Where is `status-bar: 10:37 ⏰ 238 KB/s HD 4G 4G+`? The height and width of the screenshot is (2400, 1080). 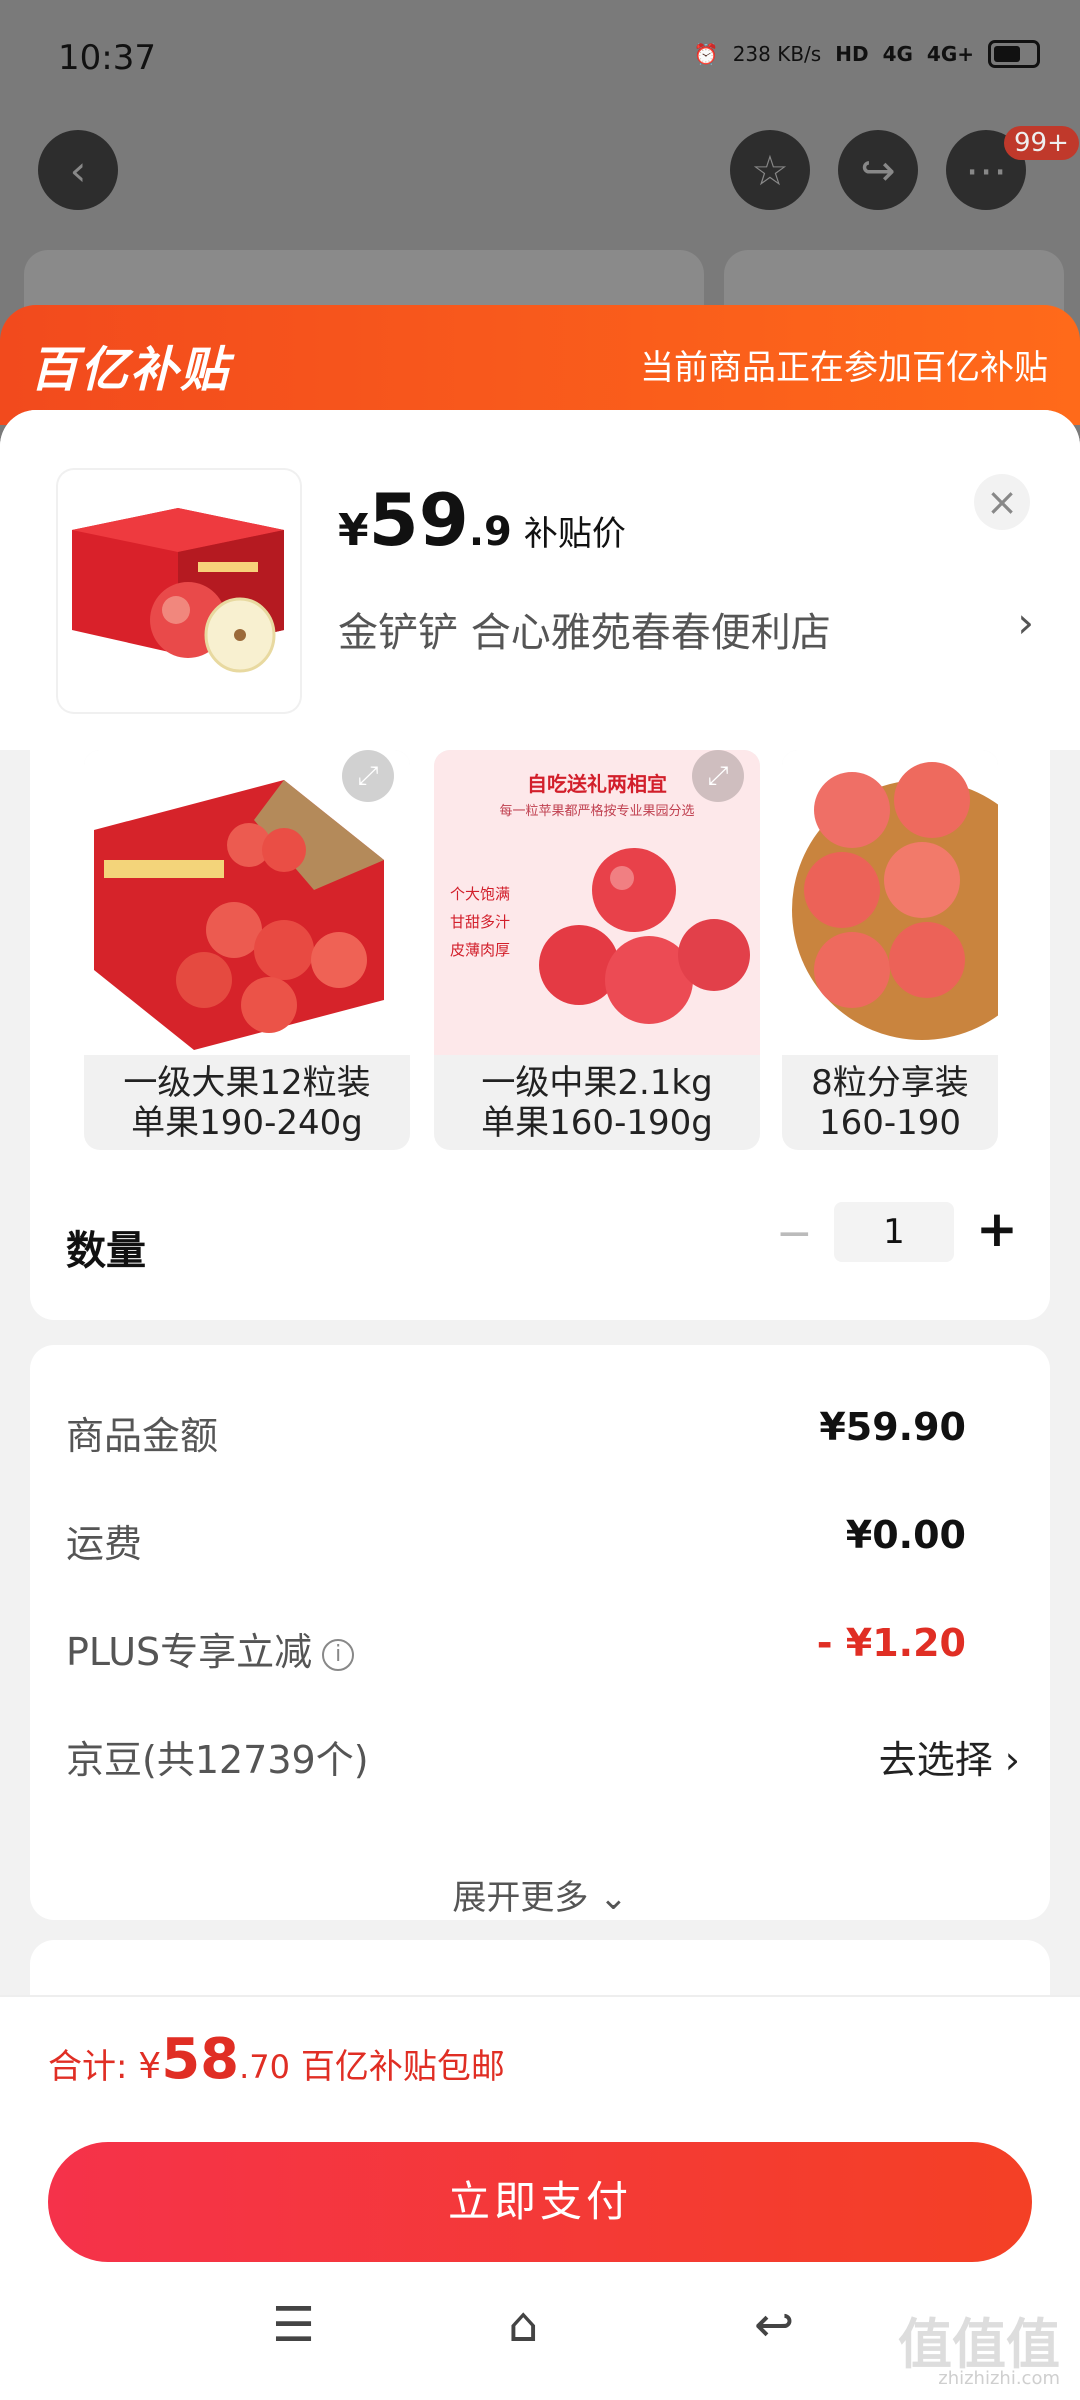 status-bar: 10:37 ⏰ 238 KB/s HD 4G 4G+ is located at coordinates (549, 60).